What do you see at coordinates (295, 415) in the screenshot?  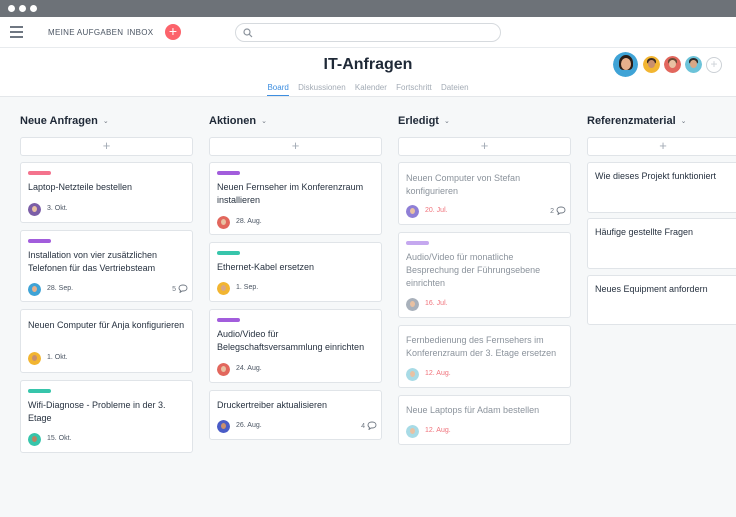 I see `task-card: Druckertreiber aktualisieren 26. Aug. 4` at bounding box center [295, 415].